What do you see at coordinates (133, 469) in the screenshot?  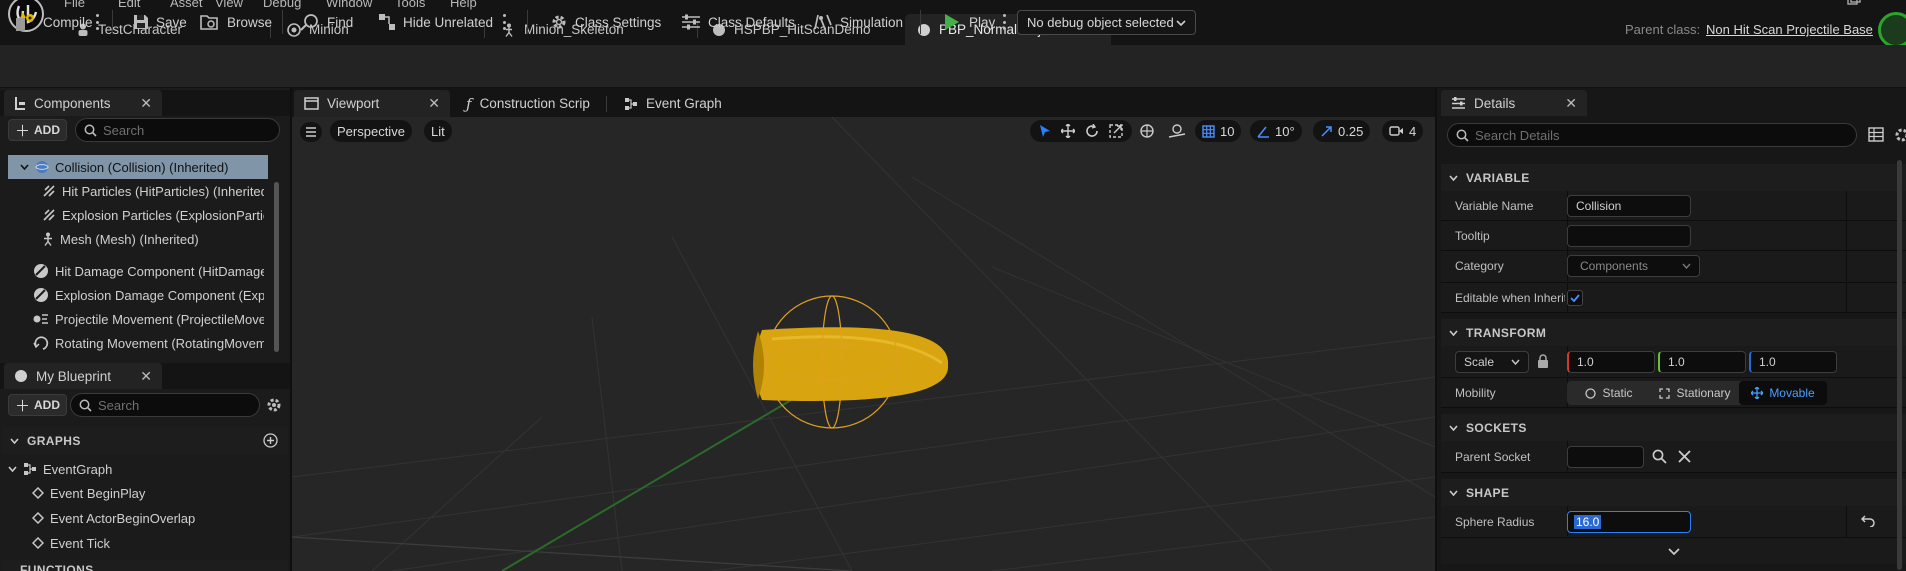 I see `graph-item-eventgraph: EventGraph` at bounding box center [133, 469].